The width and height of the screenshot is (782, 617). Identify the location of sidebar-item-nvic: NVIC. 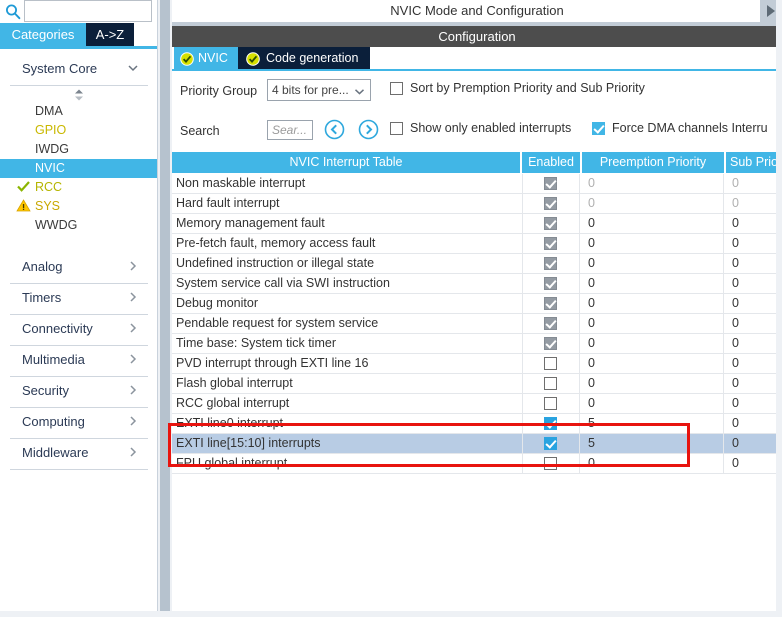
(78, 168).